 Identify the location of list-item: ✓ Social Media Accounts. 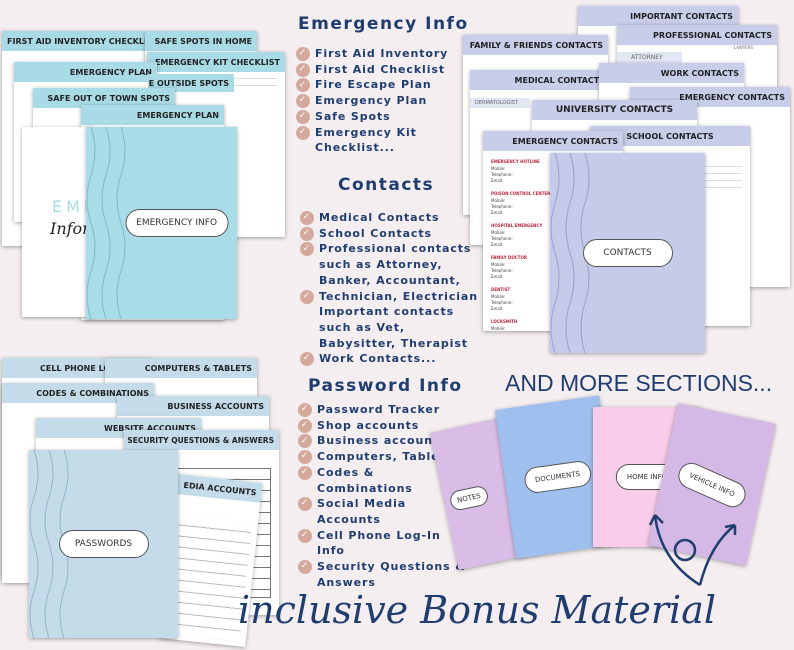
(383, 511).